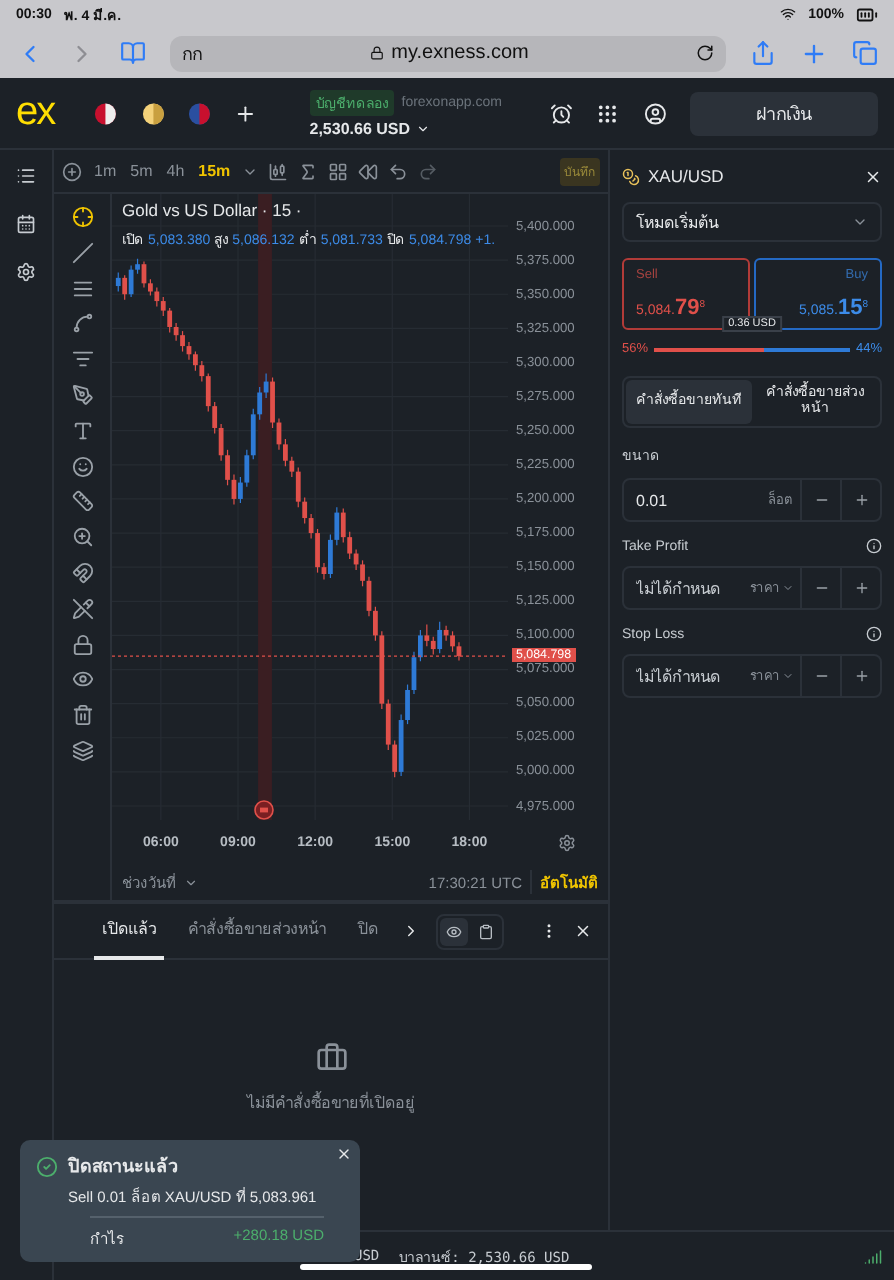 The width and height of the screenshot is (894, 1280). I want to click on profile-icon, so click(655, 113).